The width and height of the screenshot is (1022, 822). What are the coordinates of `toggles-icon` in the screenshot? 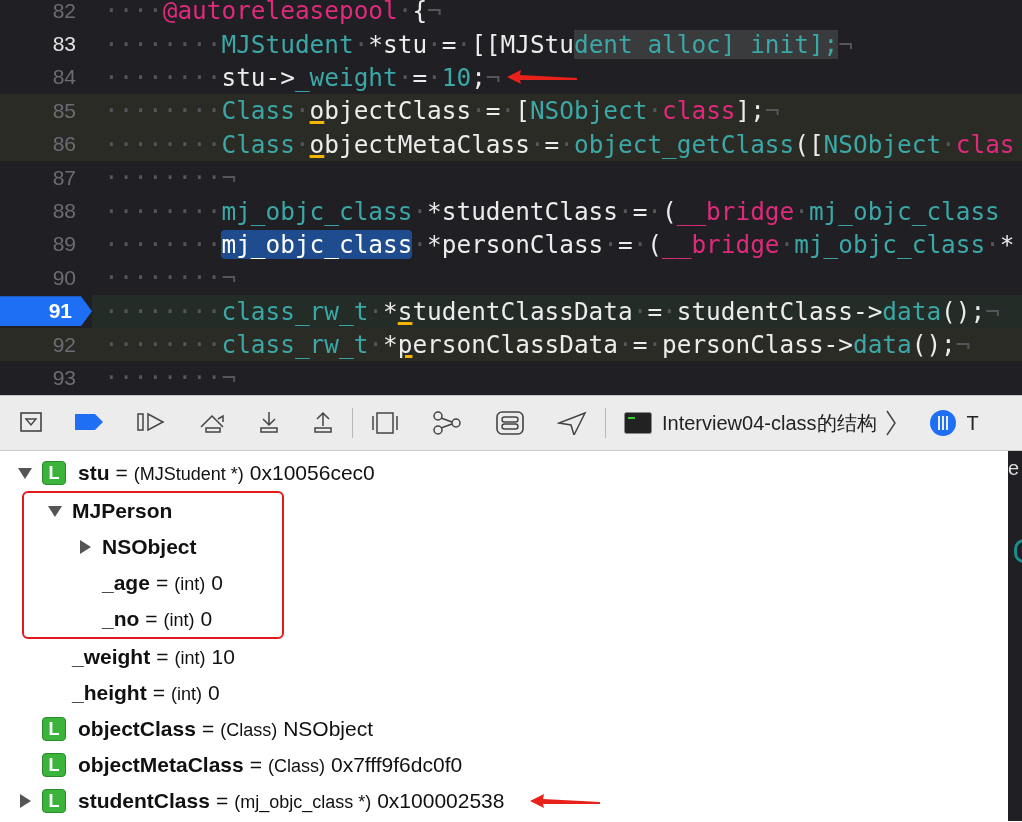 It's located at (510, 423).